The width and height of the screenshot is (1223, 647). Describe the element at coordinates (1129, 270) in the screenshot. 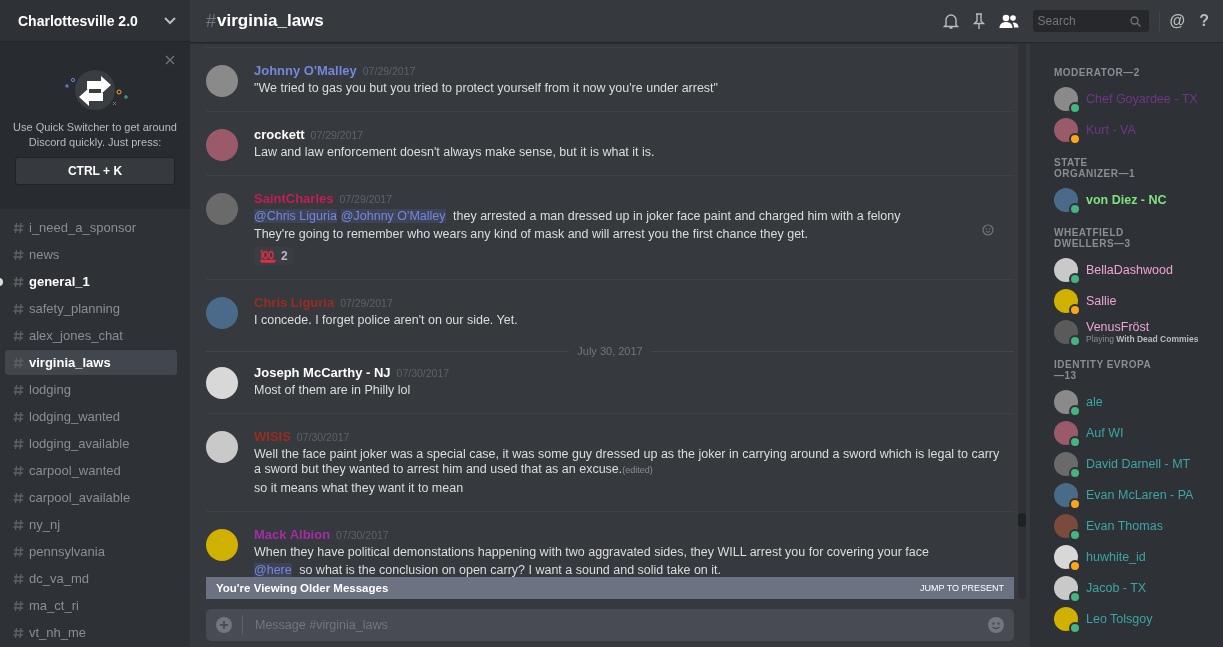

I see `member-name: BellaDashwood` at that location.